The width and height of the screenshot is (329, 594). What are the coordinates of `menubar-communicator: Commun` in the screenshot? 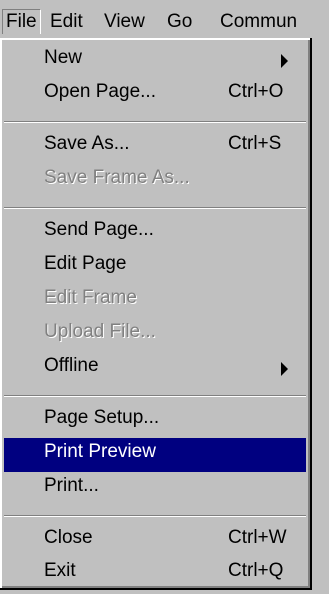 It's located at (258, 22).